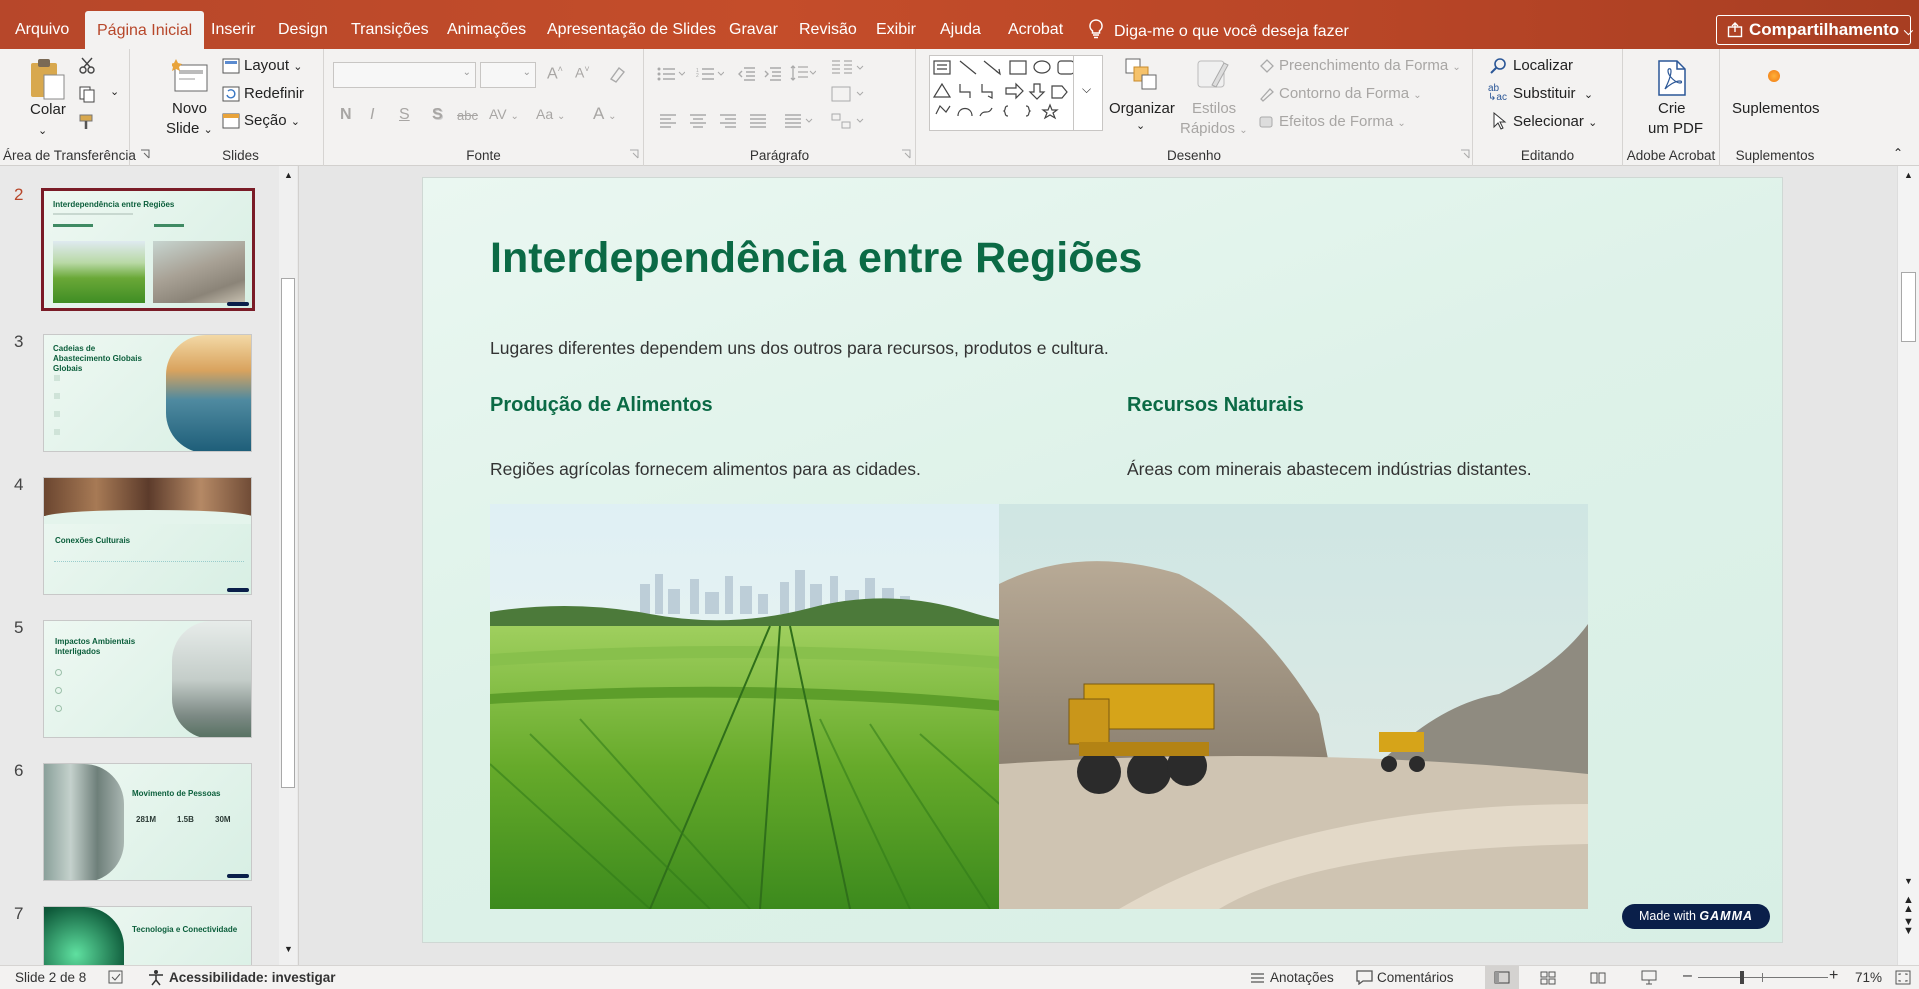 Image resolution: width=1919 pixels, height=989 pixels. Describe the element at coordinates (87, 66) in the screenshot. I see `cut-icon` at that location.